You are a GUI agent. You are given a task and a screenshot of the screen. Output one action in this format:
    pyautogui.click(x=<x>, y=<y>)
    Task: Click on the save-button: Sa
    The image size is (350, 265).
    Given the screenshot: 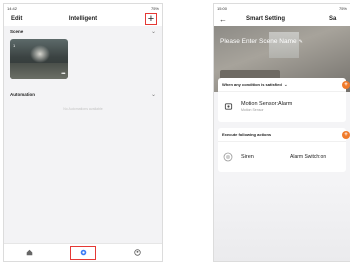 What is the action you would take?
    pyautogui.click(x=332, y=19)
    